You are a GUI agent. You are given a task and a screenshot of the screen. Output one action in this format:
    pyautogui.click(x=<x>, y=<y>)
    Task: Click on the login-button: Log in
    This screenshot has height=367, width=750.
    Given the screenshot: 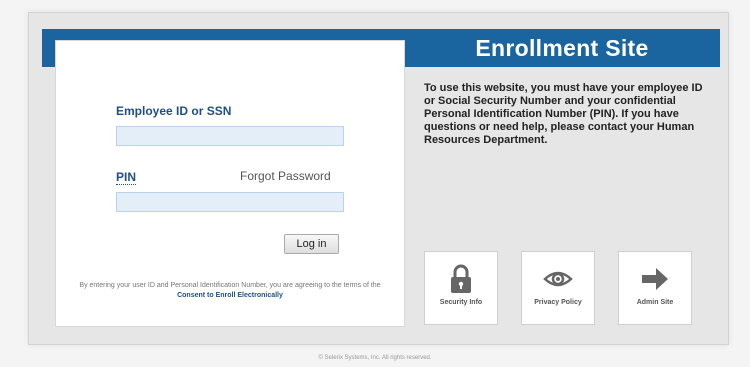 What is the action you would take?
    pyautogui.click(x=311, y=244)
    